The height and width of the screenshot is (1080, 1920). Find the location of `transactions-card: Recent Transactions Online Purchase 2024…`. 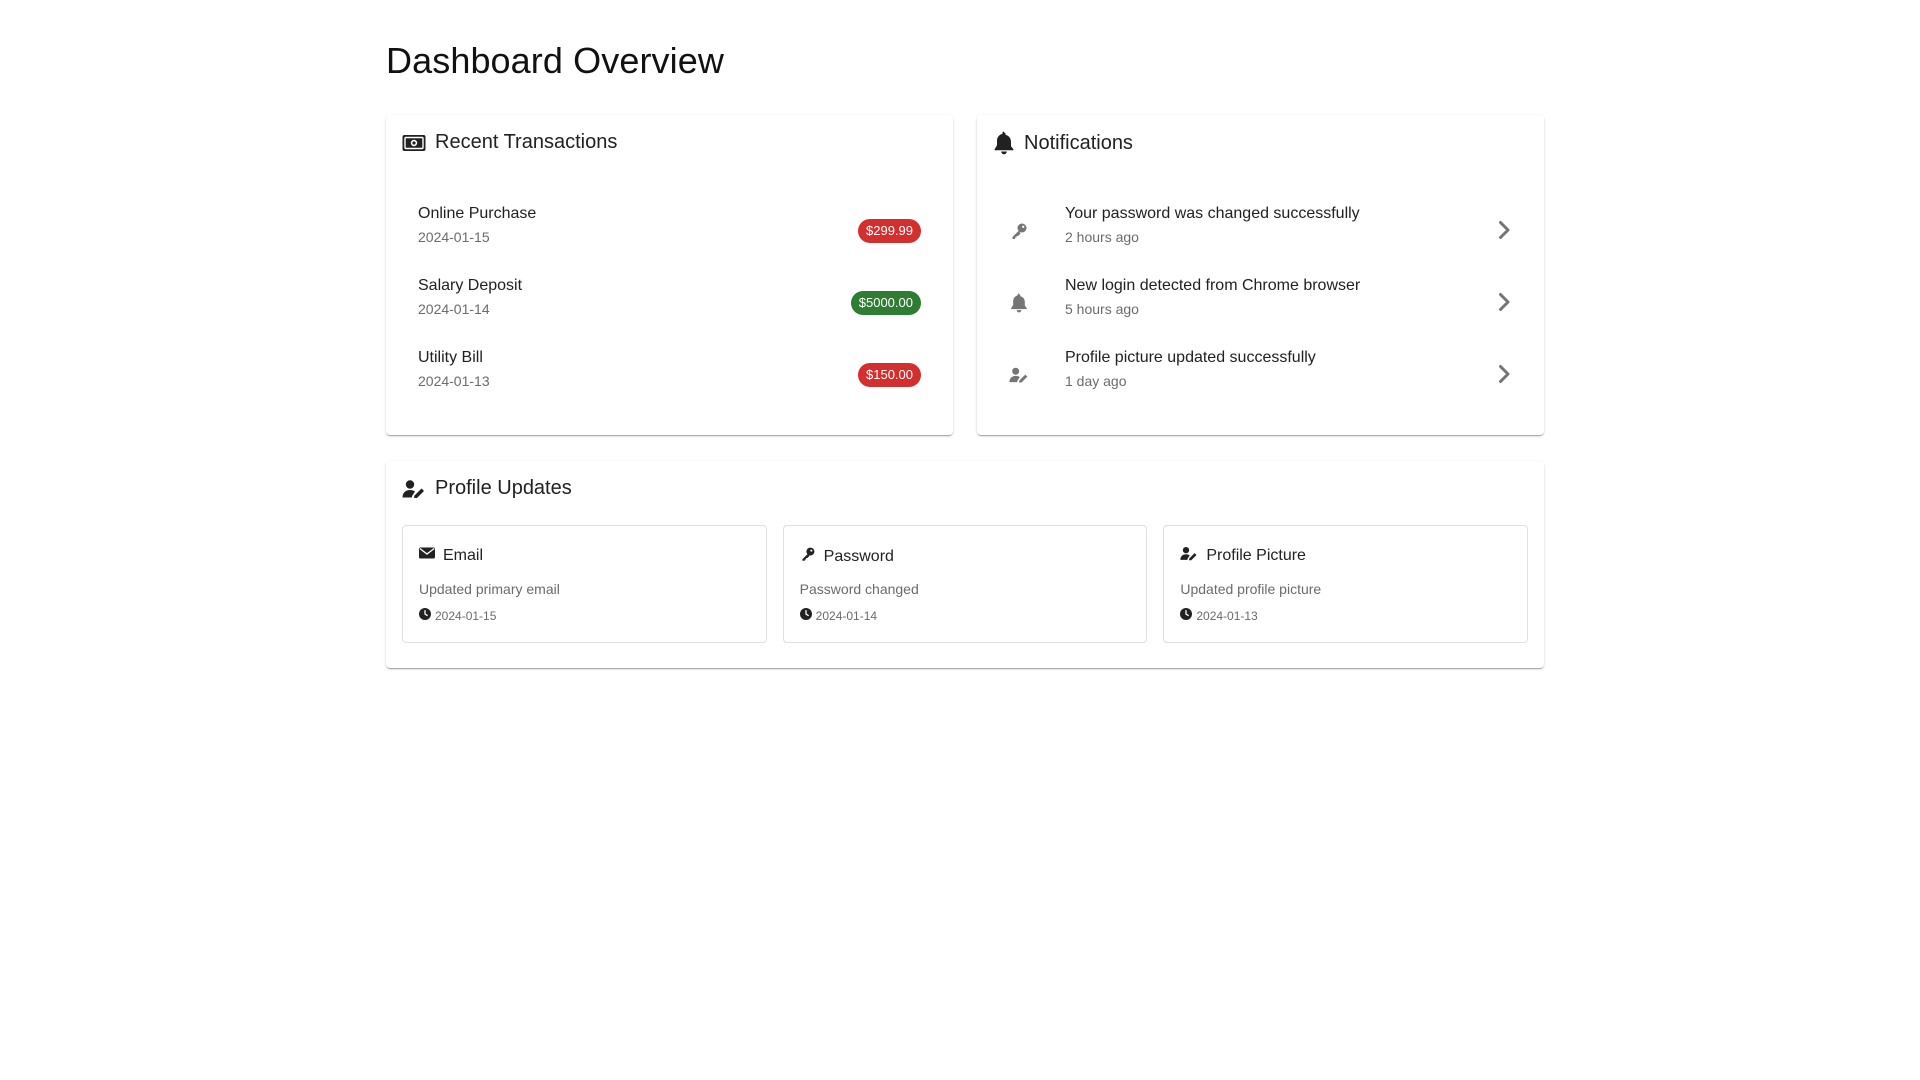

transactions-card: Recent Transactions Online Purchase 2024… is located at coordinates (669, 275).